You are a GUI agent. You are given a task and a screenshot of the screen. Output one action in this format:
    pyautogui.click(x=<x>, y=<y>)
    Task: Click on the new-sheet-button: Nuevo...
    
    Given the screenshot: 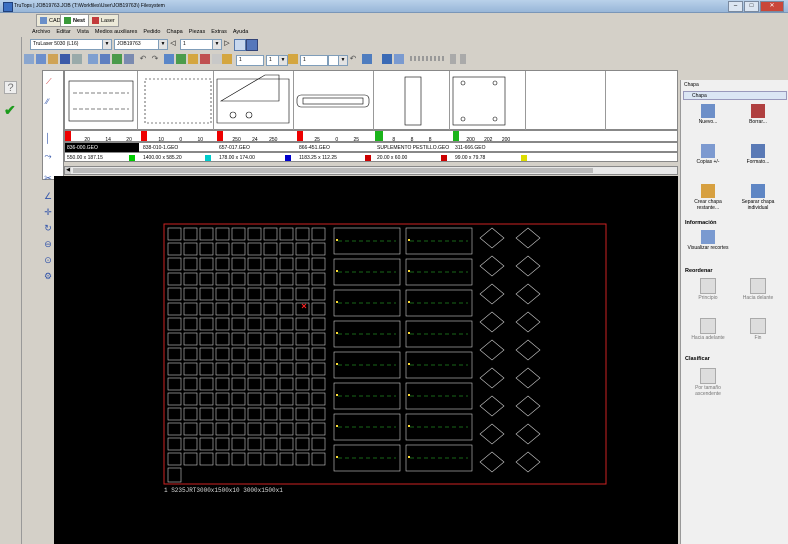 What is the action you would take?
    pyautogui.click(x=708, y=114)
    